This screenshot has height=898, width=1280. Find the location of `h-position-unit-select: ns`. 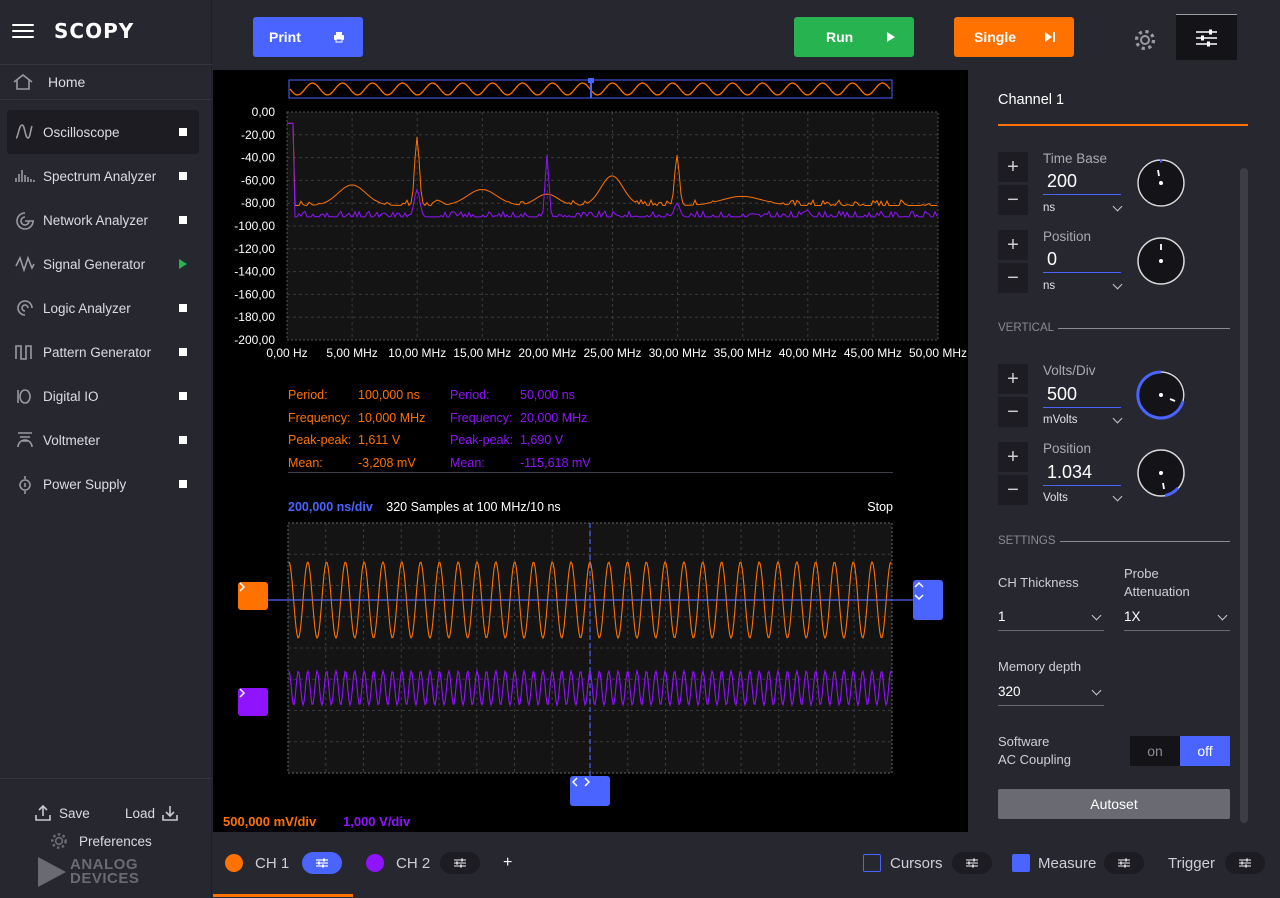

h-position-unit-select: ns is located at coordinates (1083, 285).